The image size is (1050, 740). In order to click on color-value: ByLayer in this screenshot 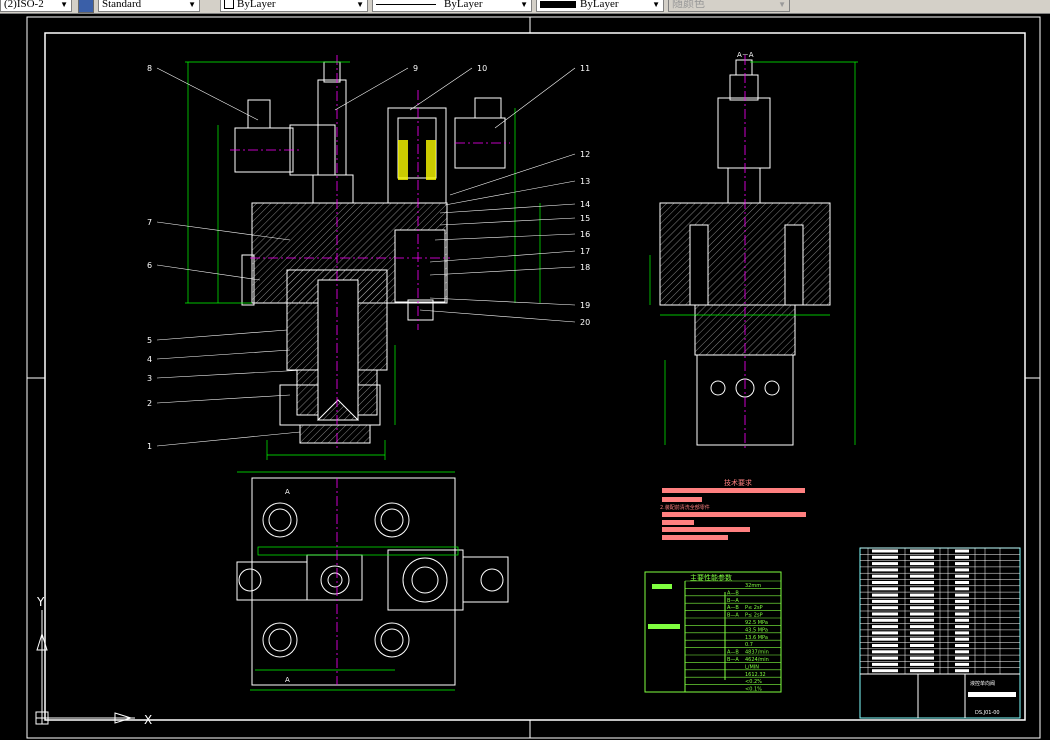, I will do `click(256, 5)`.